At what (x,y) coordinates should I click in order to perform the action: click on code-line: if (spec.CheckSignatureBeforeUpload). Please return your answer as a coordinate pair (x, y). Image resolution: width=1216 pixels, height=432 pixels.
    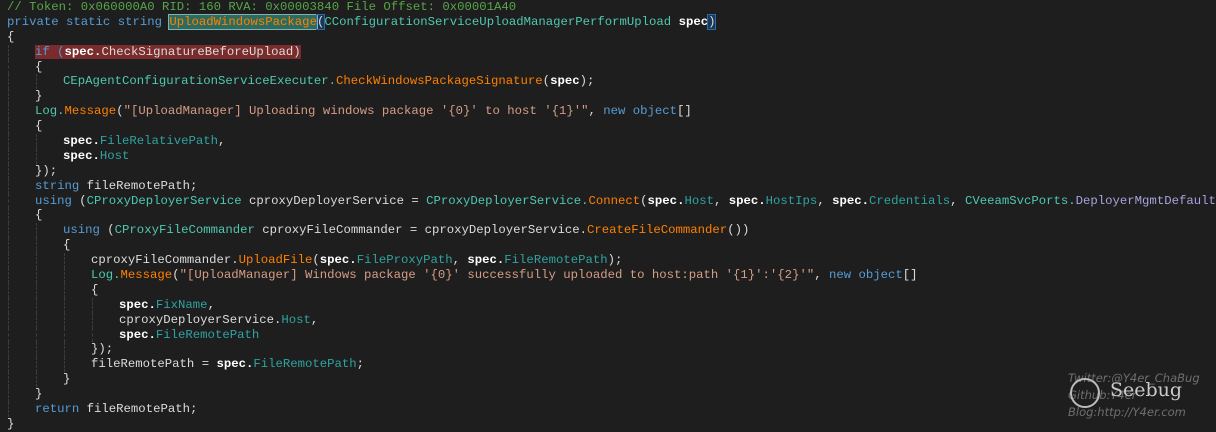
    Looking at the image, I should click on (611, 52).